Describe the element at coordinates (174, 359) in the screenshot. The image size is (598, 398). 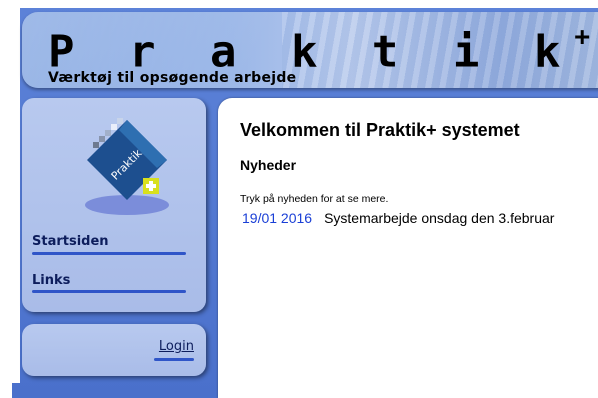
I see `login-underline` at that location.